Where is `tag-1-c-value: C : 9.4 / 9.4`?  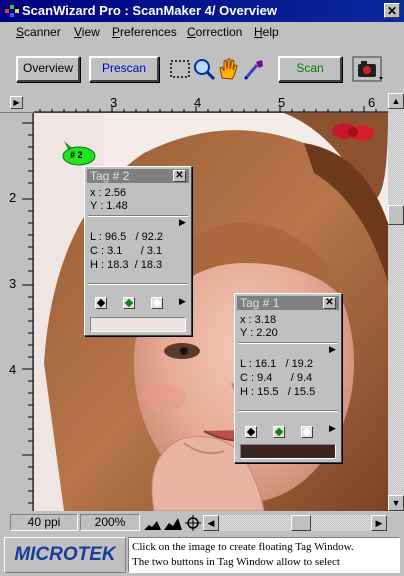 tag-1-c-value: C : 9.4 / 9.4 is located at coordinates (276, 378).